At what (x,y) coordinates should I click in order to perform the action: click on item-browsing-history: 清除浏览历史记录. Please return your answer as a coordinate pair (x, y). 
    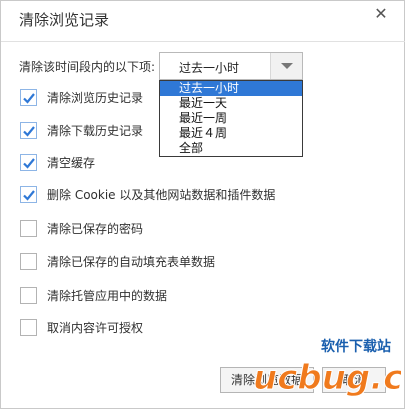
    Looking at the image, I should click on (81, 97).